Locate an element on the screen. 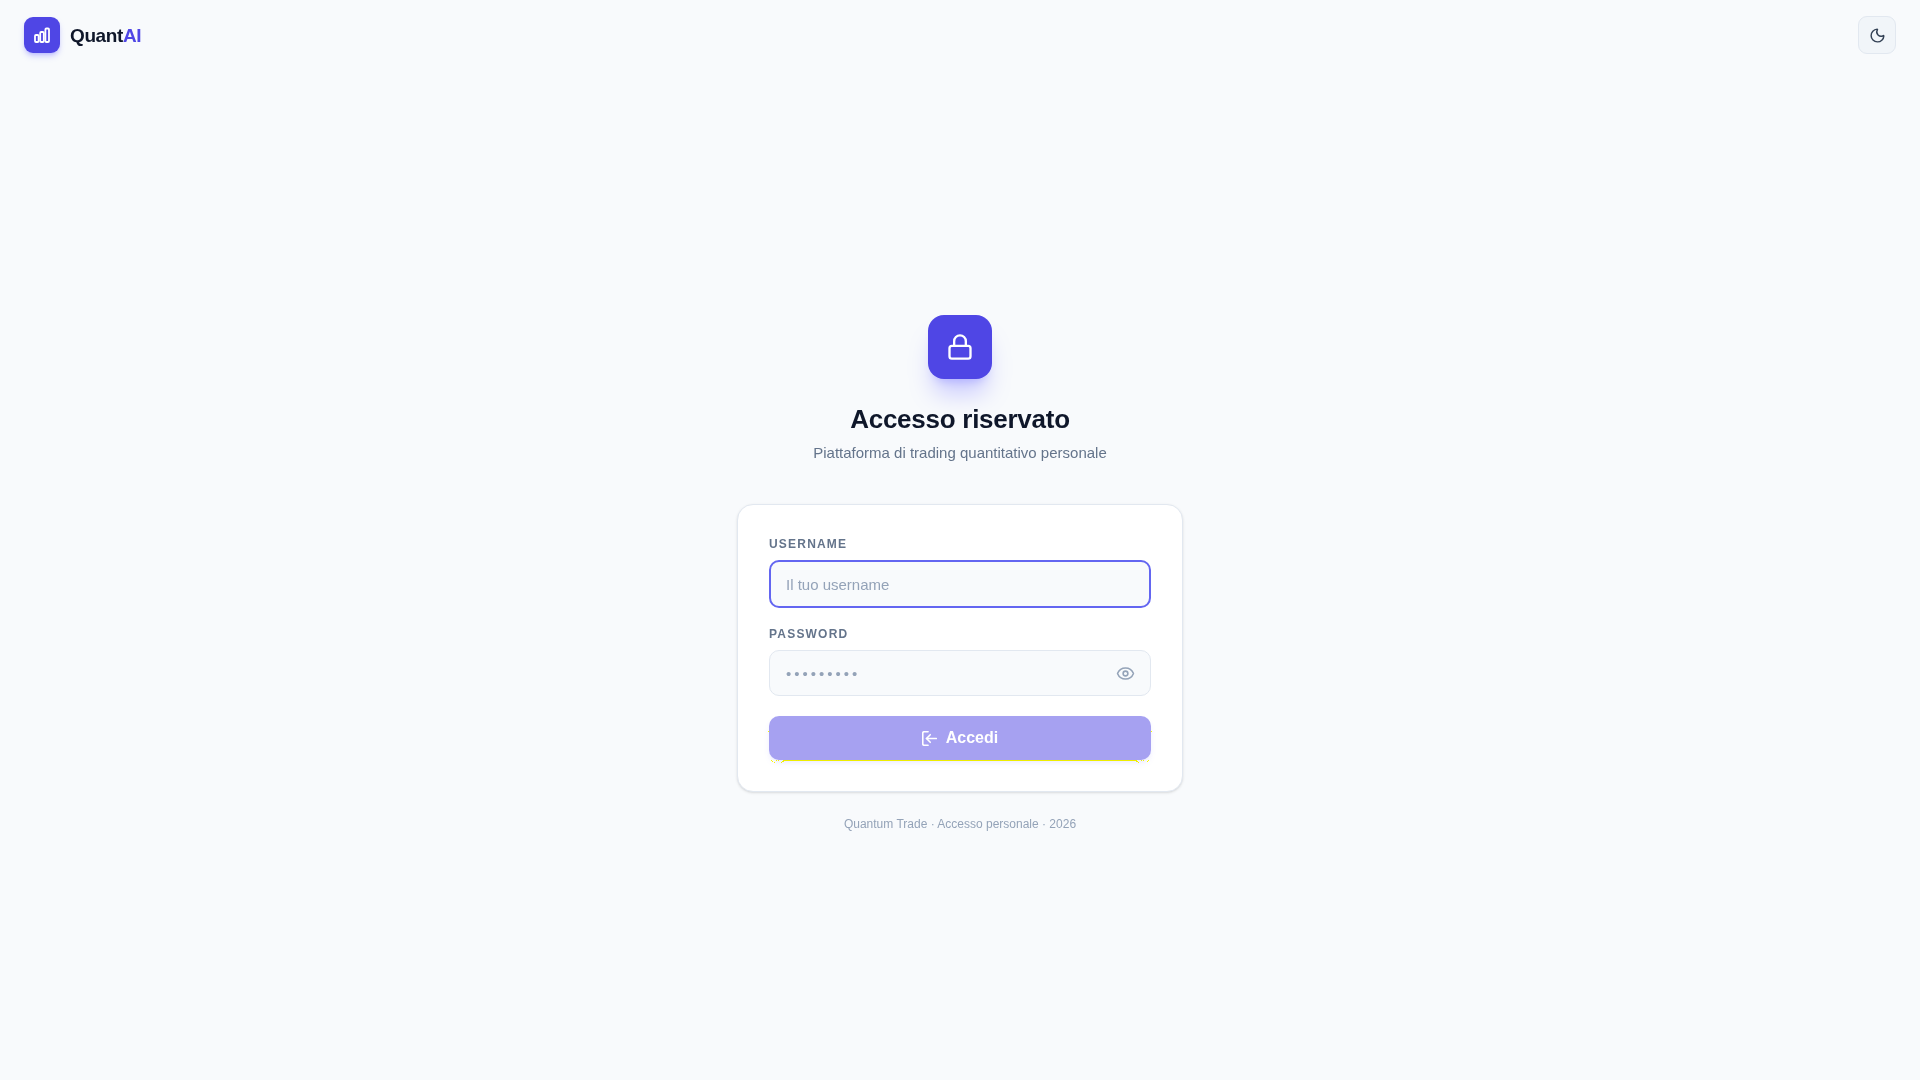  field-label: PASSWORD is located at coordinates (809, 634).